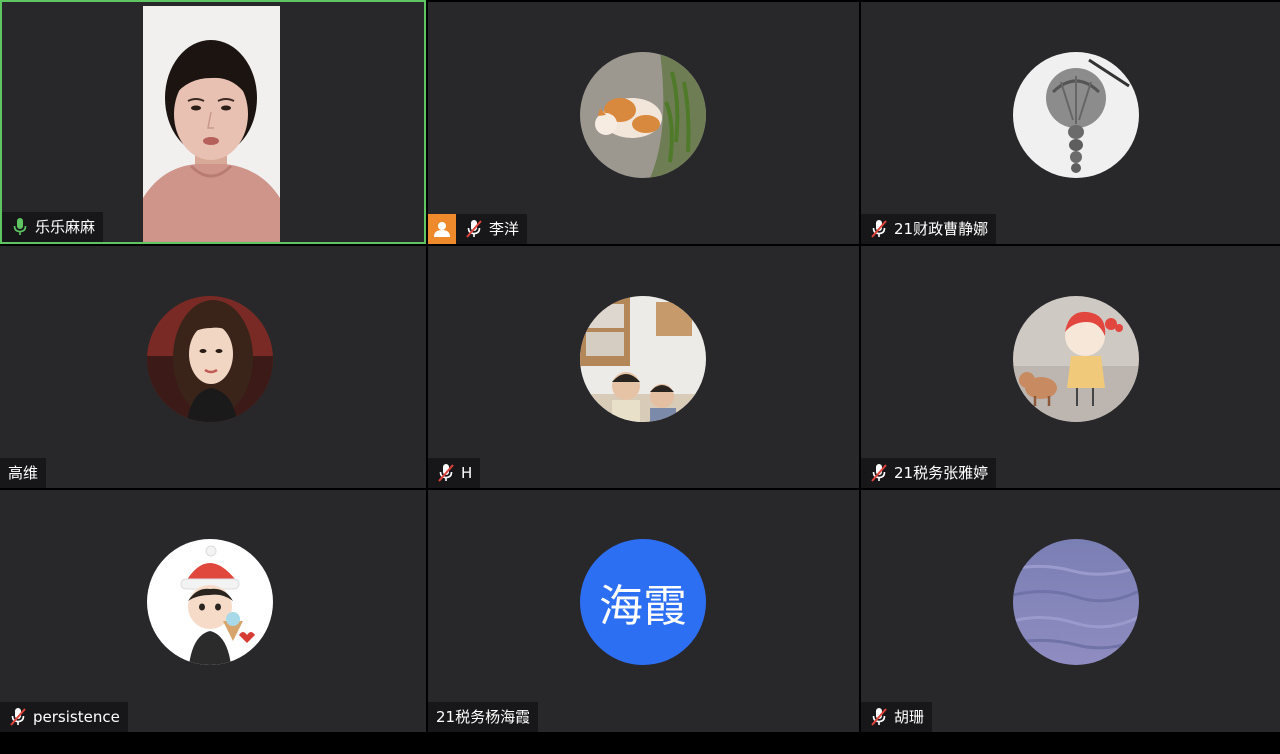 The image size is (1280, 754). I want to click on participant-nameplate: 21税务杨海霞, so click(483, 717).